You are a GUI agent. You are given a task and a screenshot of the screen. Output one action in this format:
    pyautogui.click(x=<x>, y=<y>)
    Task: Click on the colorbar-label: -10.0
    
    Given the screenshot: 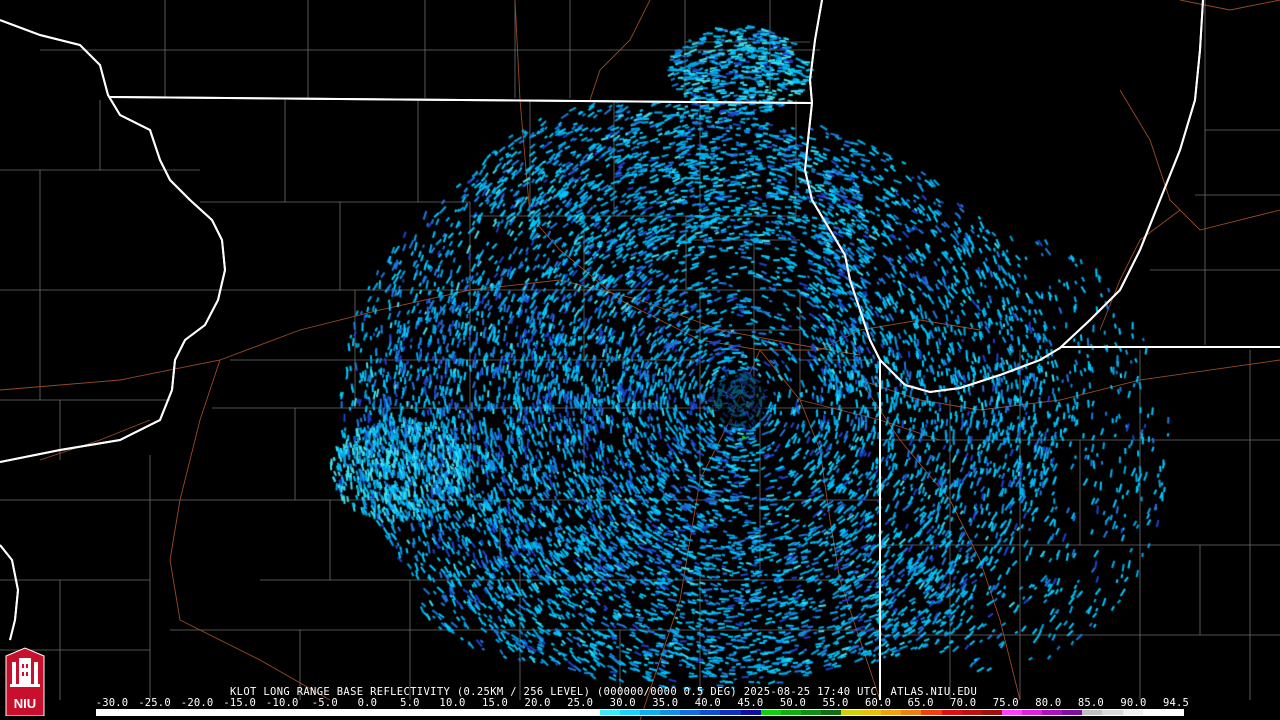 What is the action you would take?
    pyautogui.click(x=282, y=703)
    